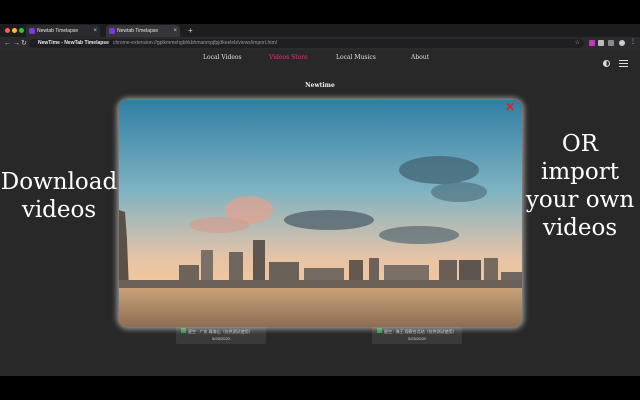 This screenshot has height=400, width=640. I want to click on reload-button: ↻, so click(24, 43).